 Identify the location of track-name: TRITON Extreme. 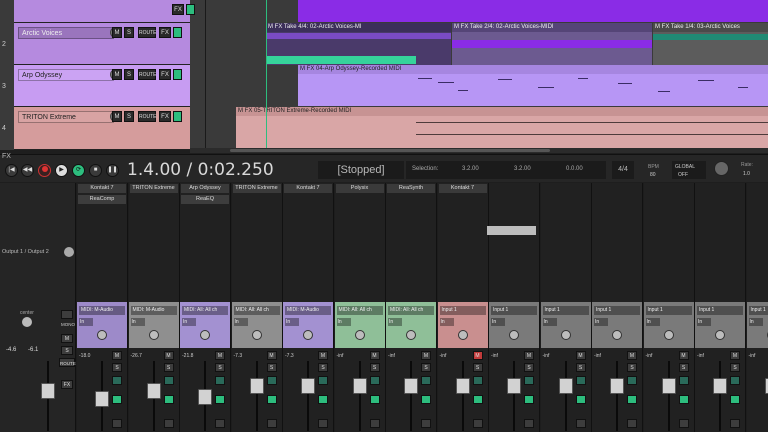
(66, 117).